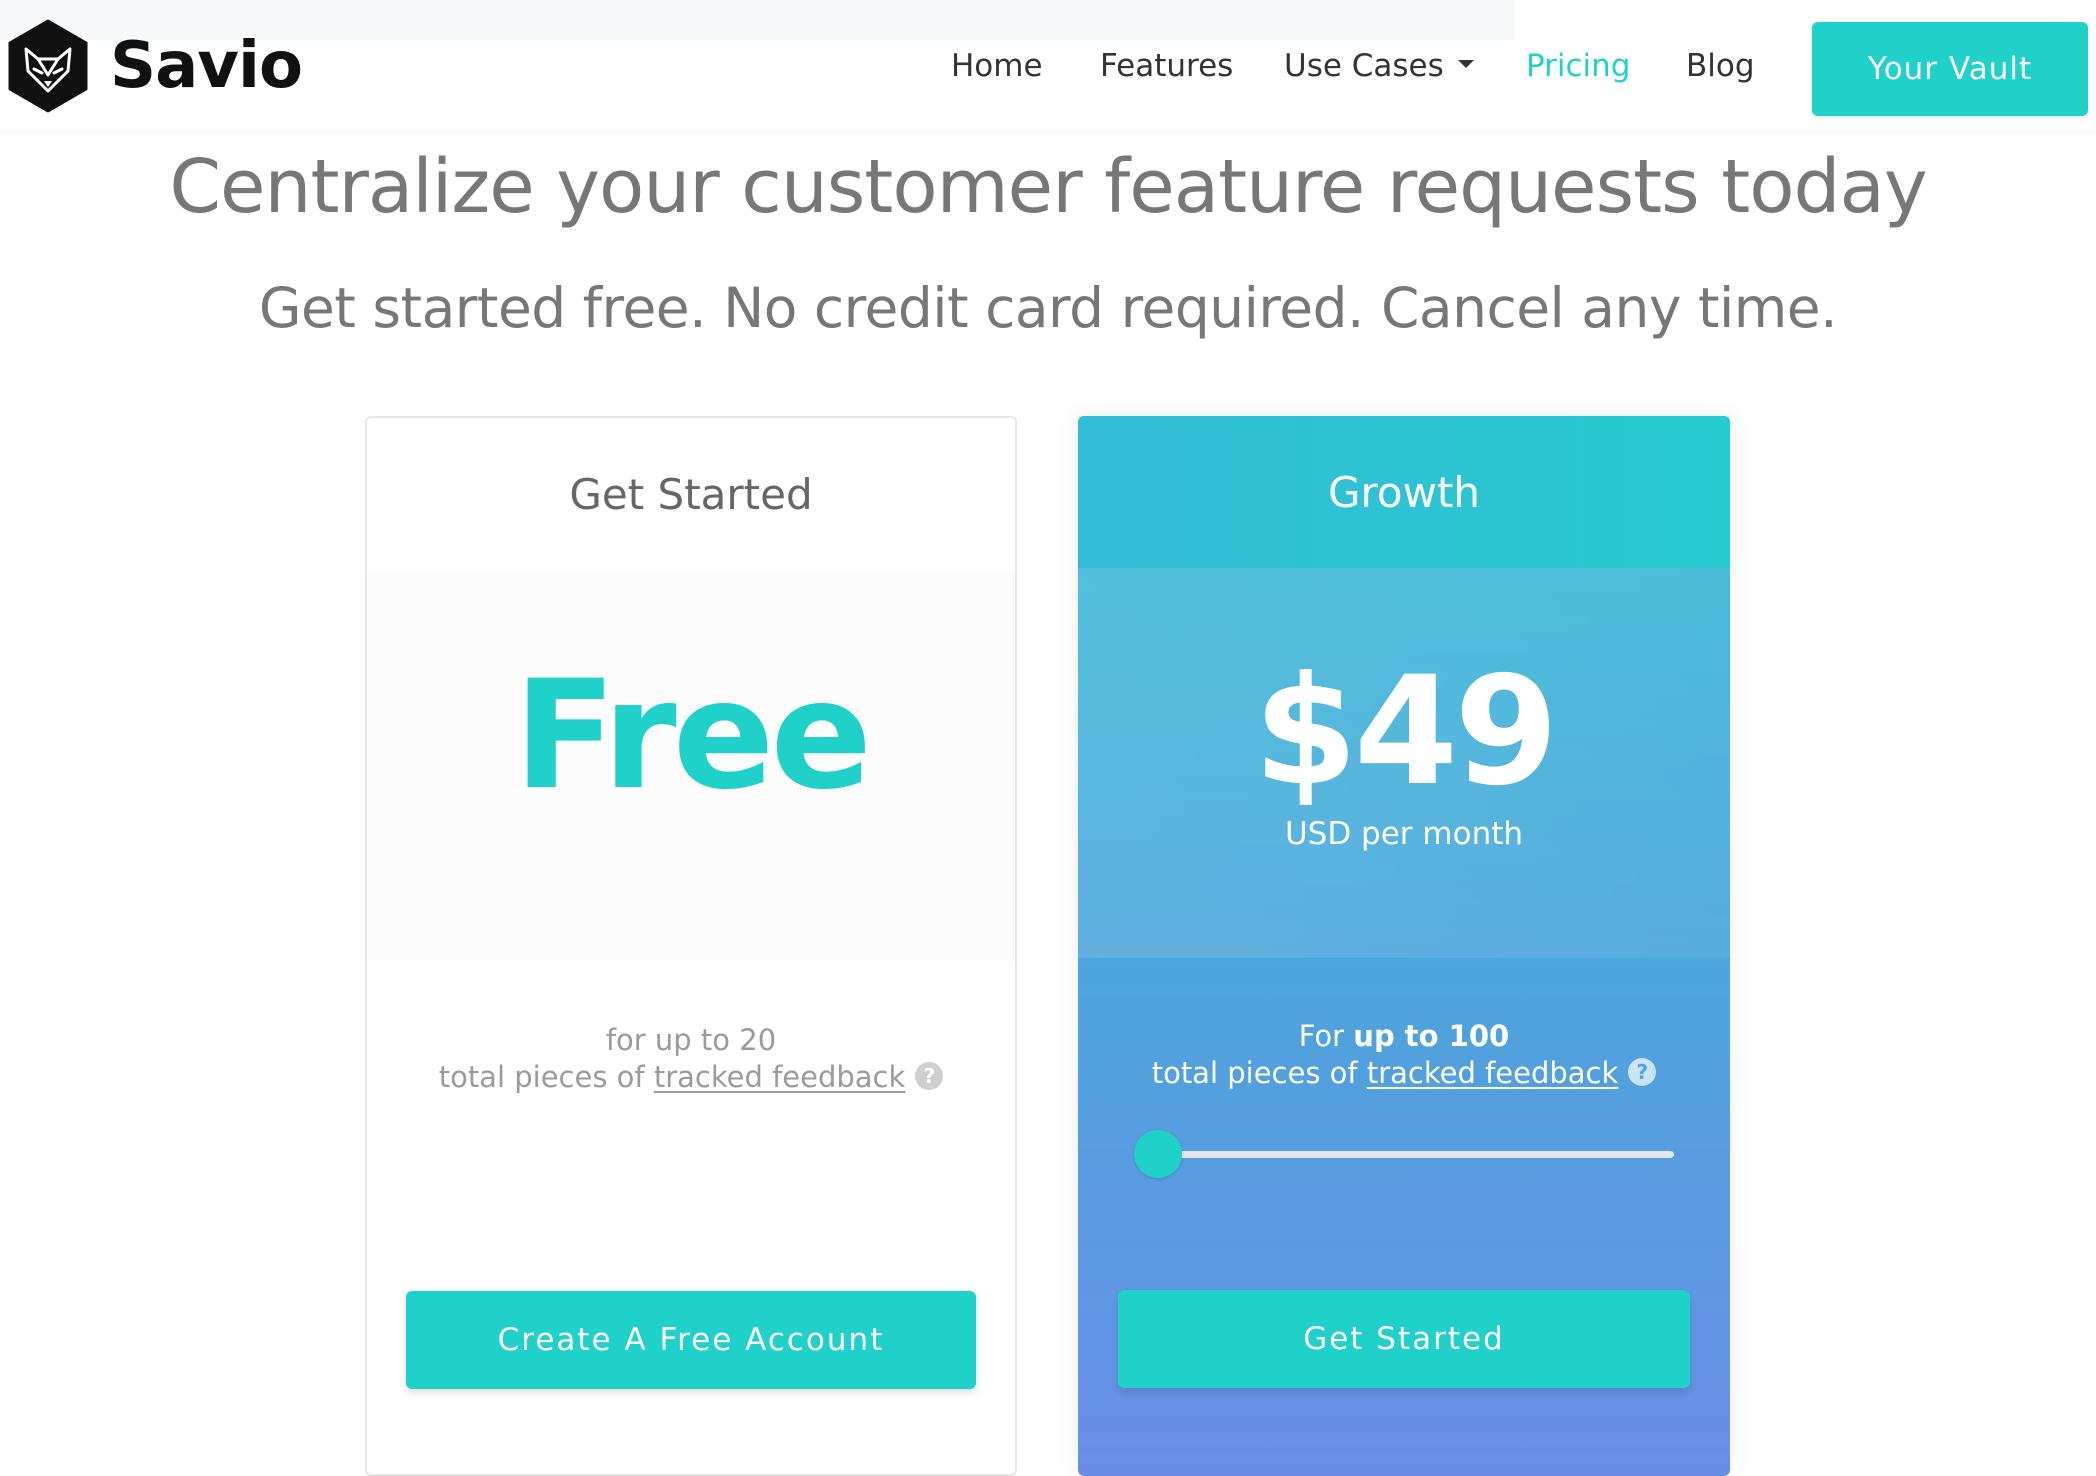  I want to click on your-vault-button: Your Vault, so click(1950, 69).